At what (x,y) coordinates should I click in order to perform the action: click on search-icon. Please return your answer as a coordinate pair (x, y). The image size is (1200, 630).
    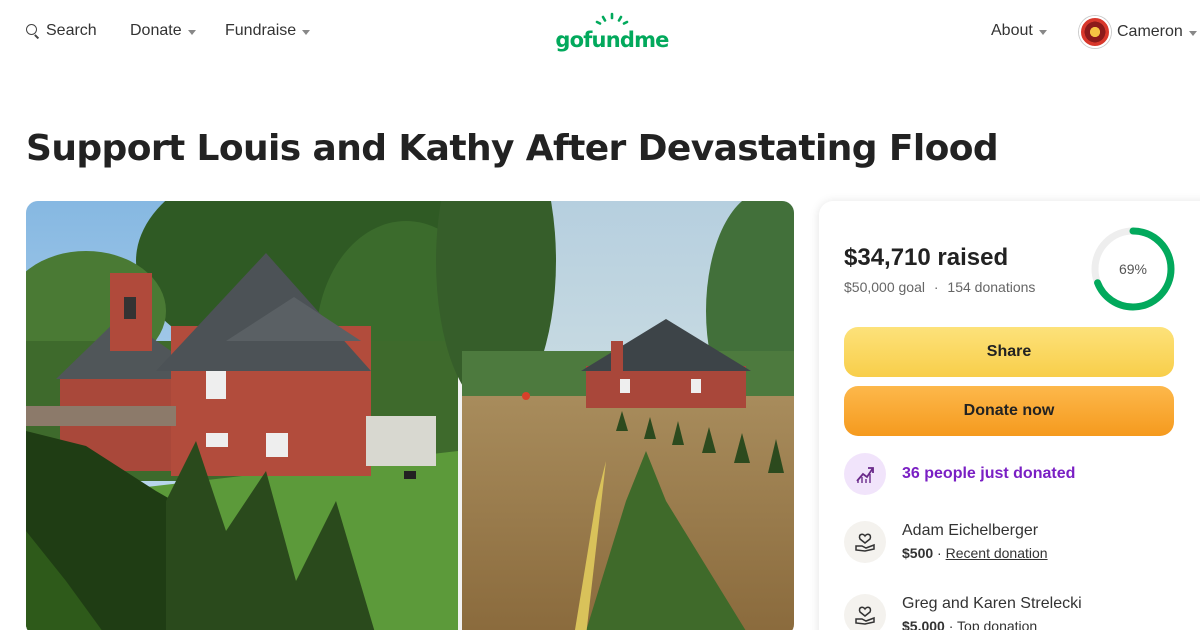
    Looking at the image, I should click on (33, 31).